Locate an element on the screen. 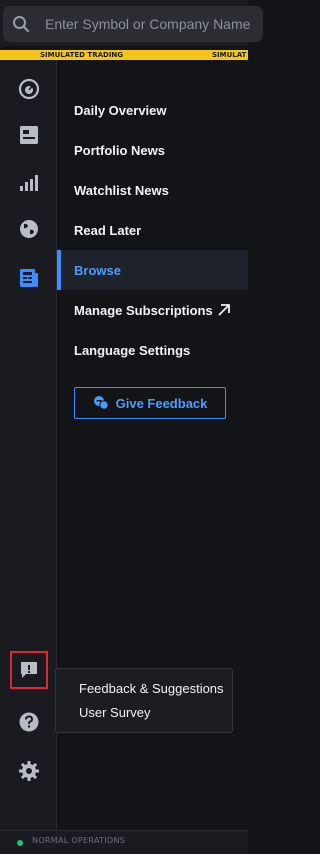  rail-newspaper-button is located at coordinates (29, 278).